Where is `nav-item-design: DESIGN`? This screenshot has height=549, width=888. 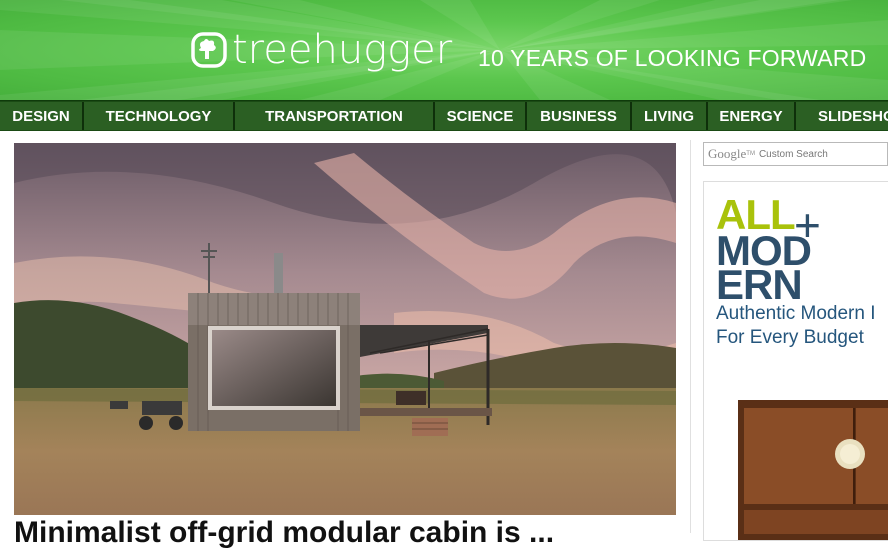
nav-item-design: DESIGN is located at coordinates (42, 116).